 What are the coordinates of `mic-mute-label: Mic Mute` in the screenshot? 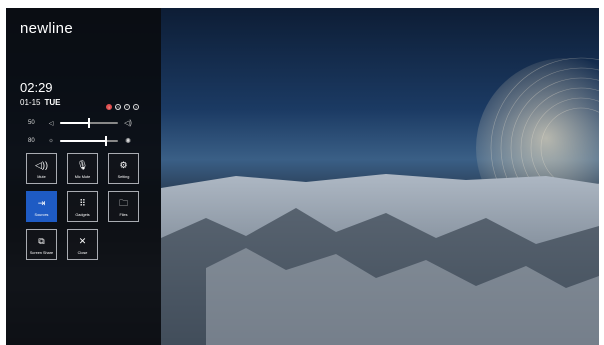 It's located at (82, 177).